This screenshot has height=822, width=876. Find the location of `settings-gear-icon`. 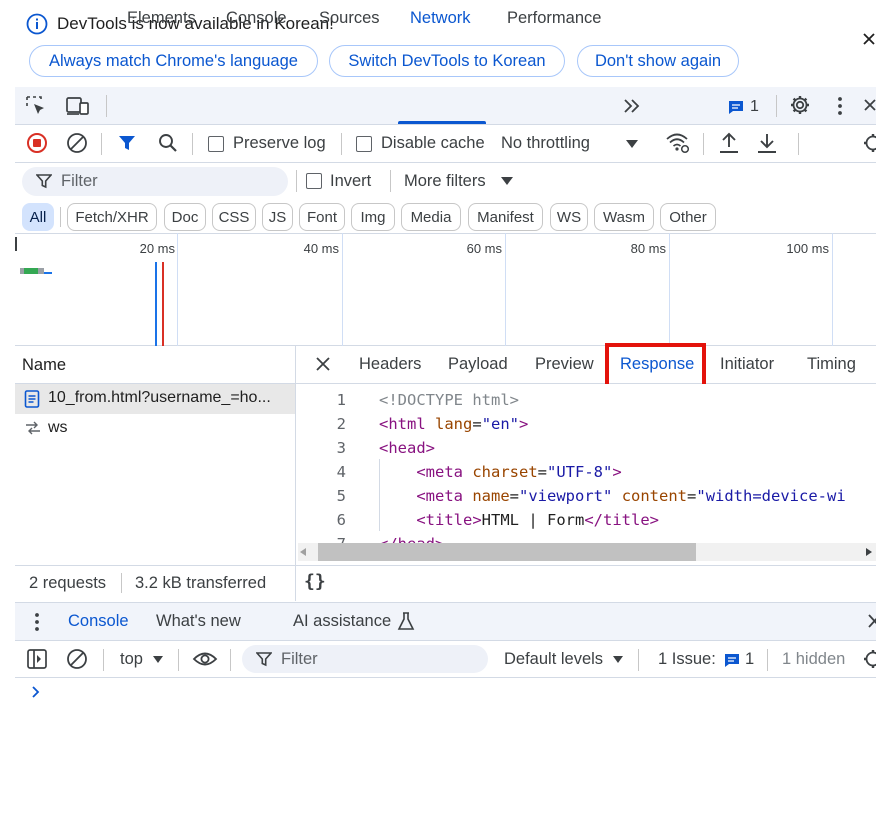

settings-gear-icon is located at coordinates (800, 105).